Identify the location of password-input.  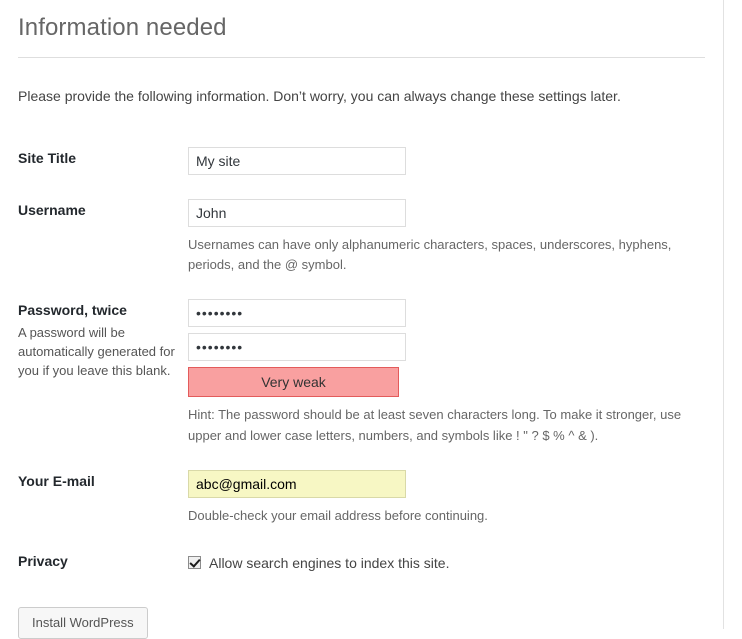
(297, 313).